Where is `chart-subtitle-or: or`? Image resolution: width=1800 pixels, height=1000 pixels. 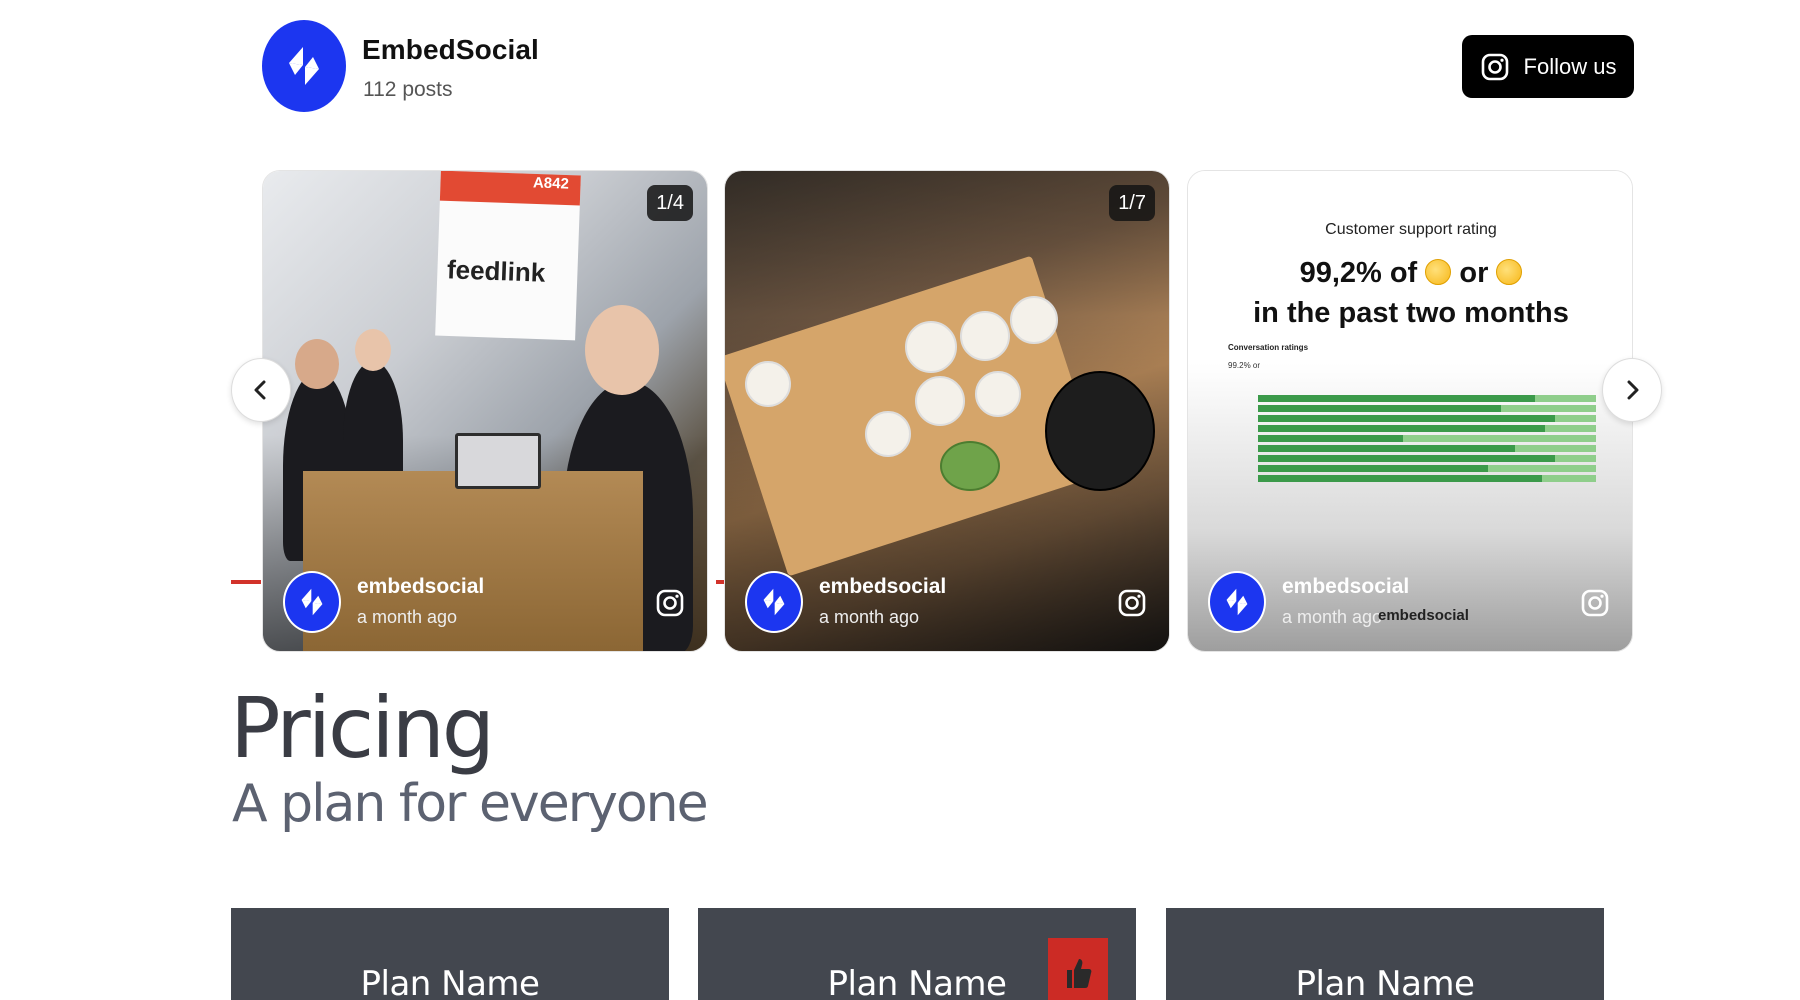 chart-subtitle-or: or is located at coordinates (1256, 365).